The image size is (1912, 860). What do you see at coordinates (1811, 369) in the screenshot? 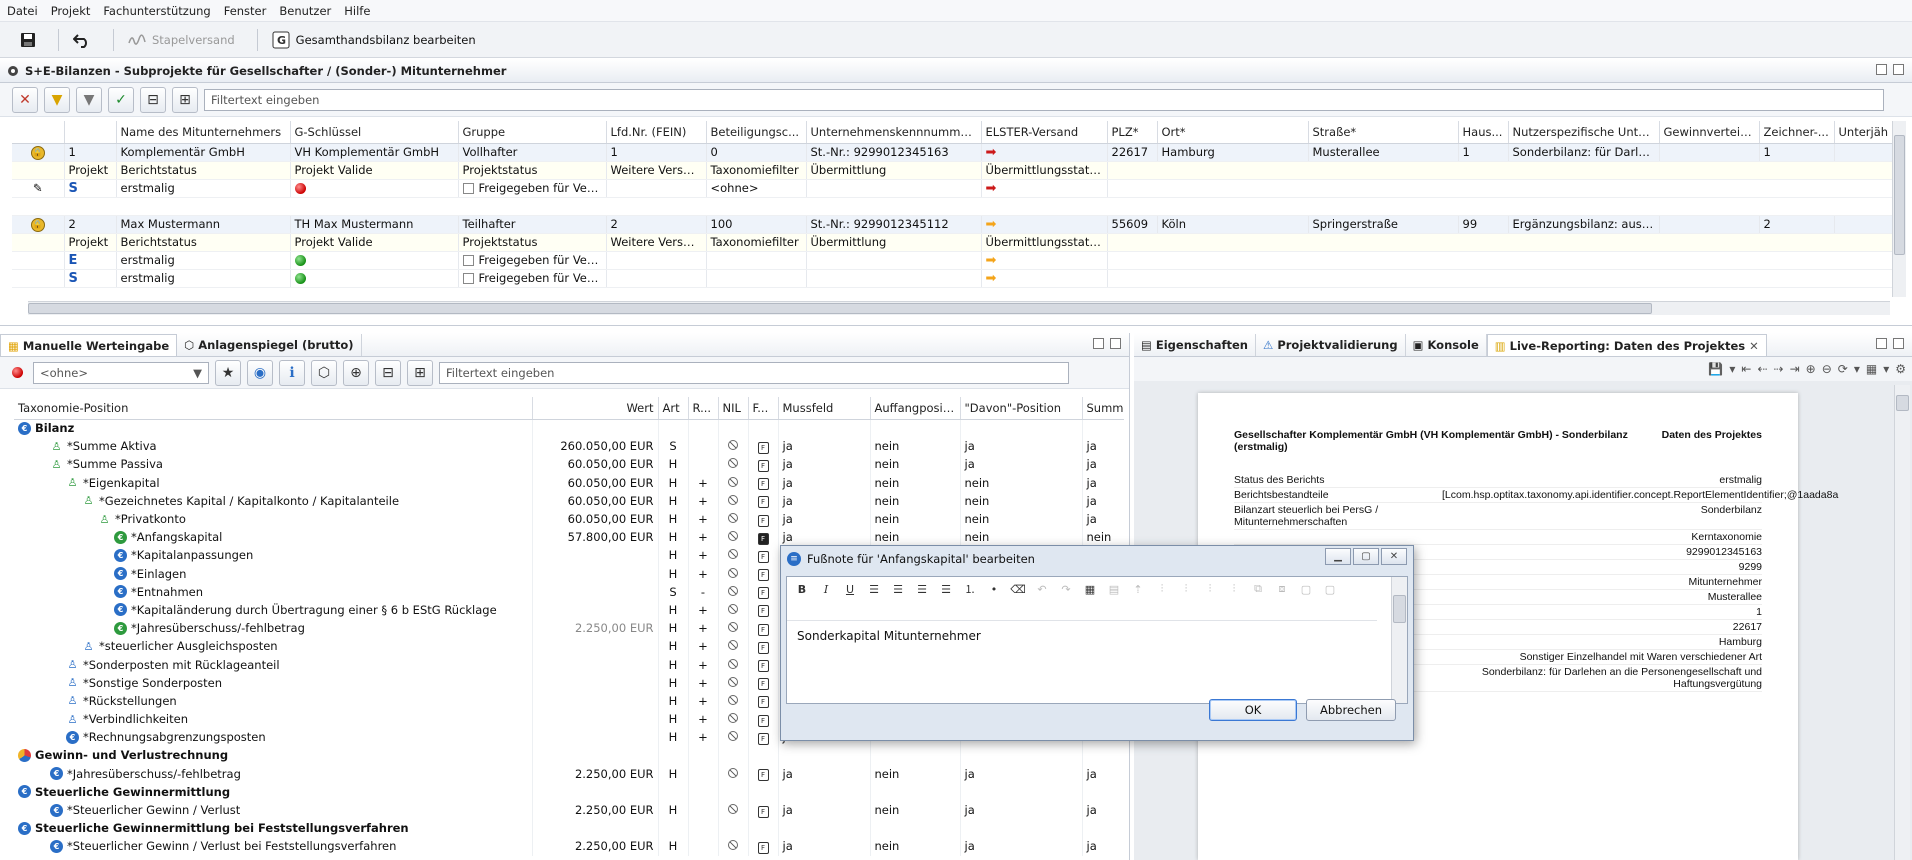
I see `zoom-in-icon: ⊕` at bounding box center [1811, 369].